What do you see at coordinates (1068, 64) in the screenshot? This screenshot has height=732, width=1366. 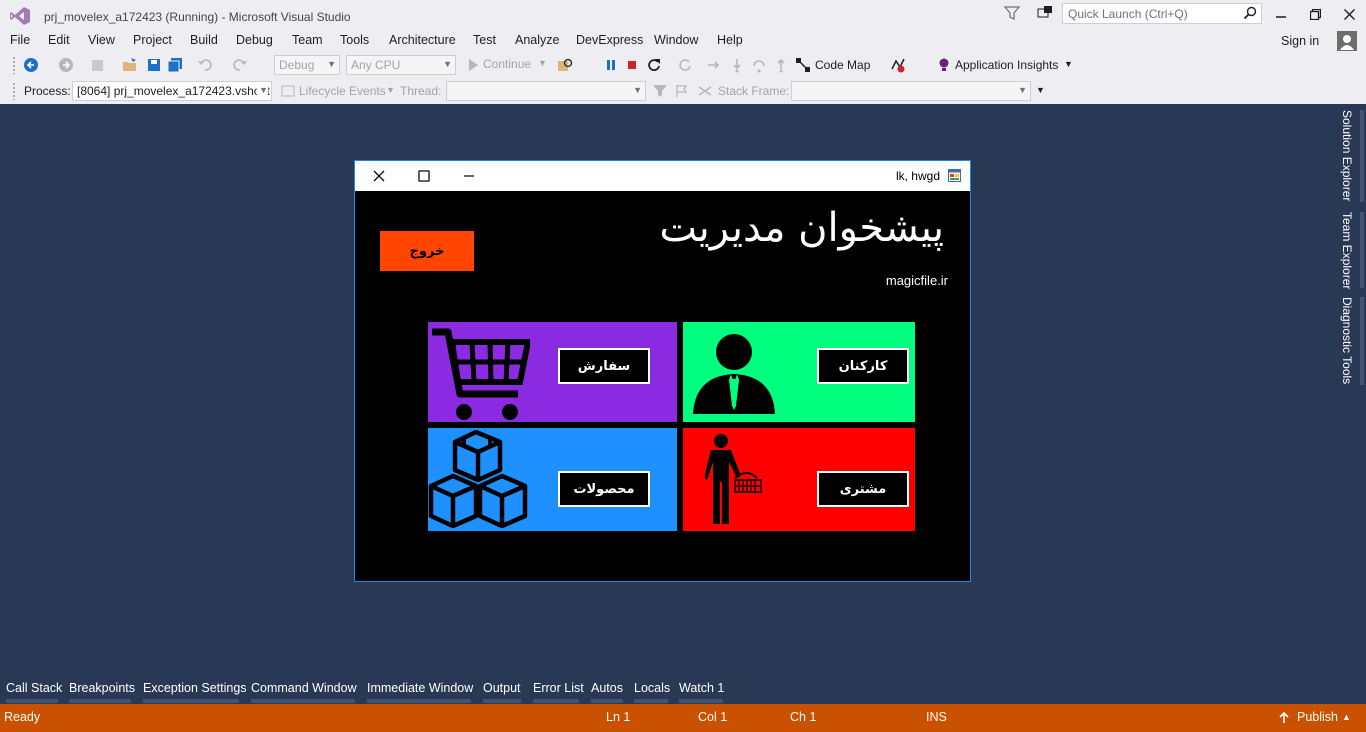 I see `application-insights-dropdown-icon: ▼` at bounding box center [1068, 64].